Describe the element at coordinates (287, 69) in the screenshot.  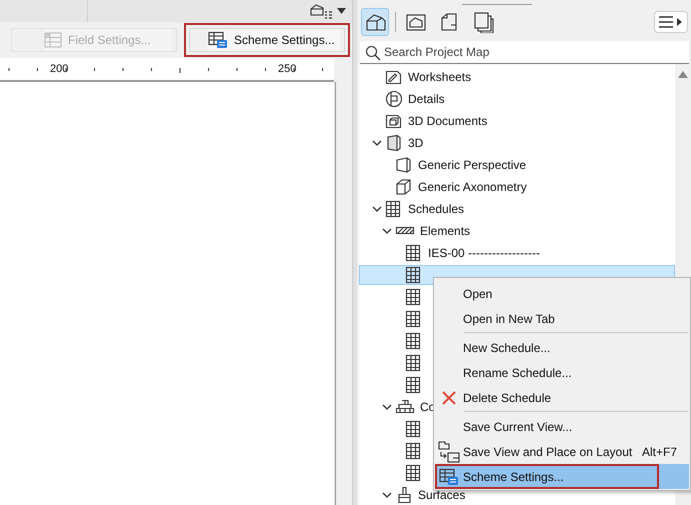
I see `ruler-label: 250` at that location.